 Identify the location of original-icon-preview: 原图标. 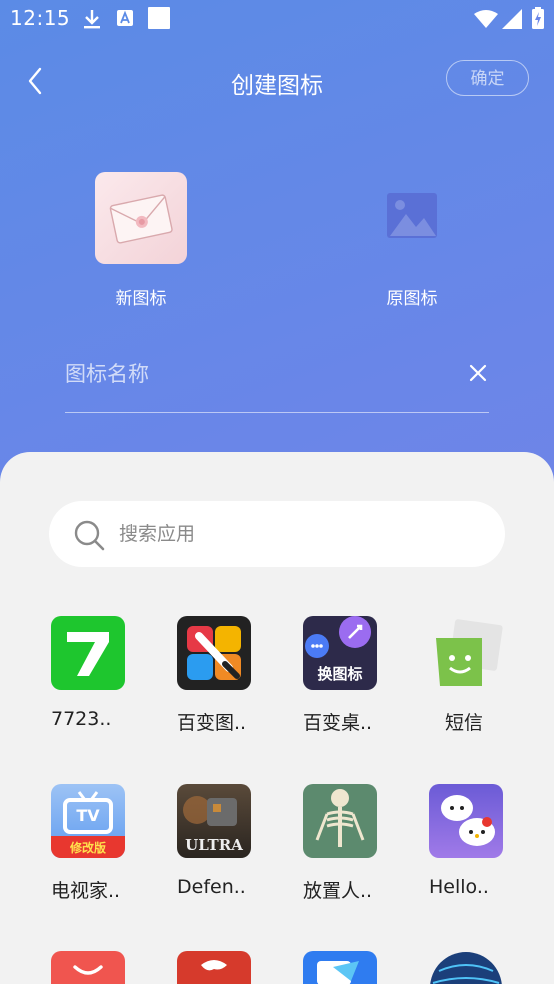
(412, 240).